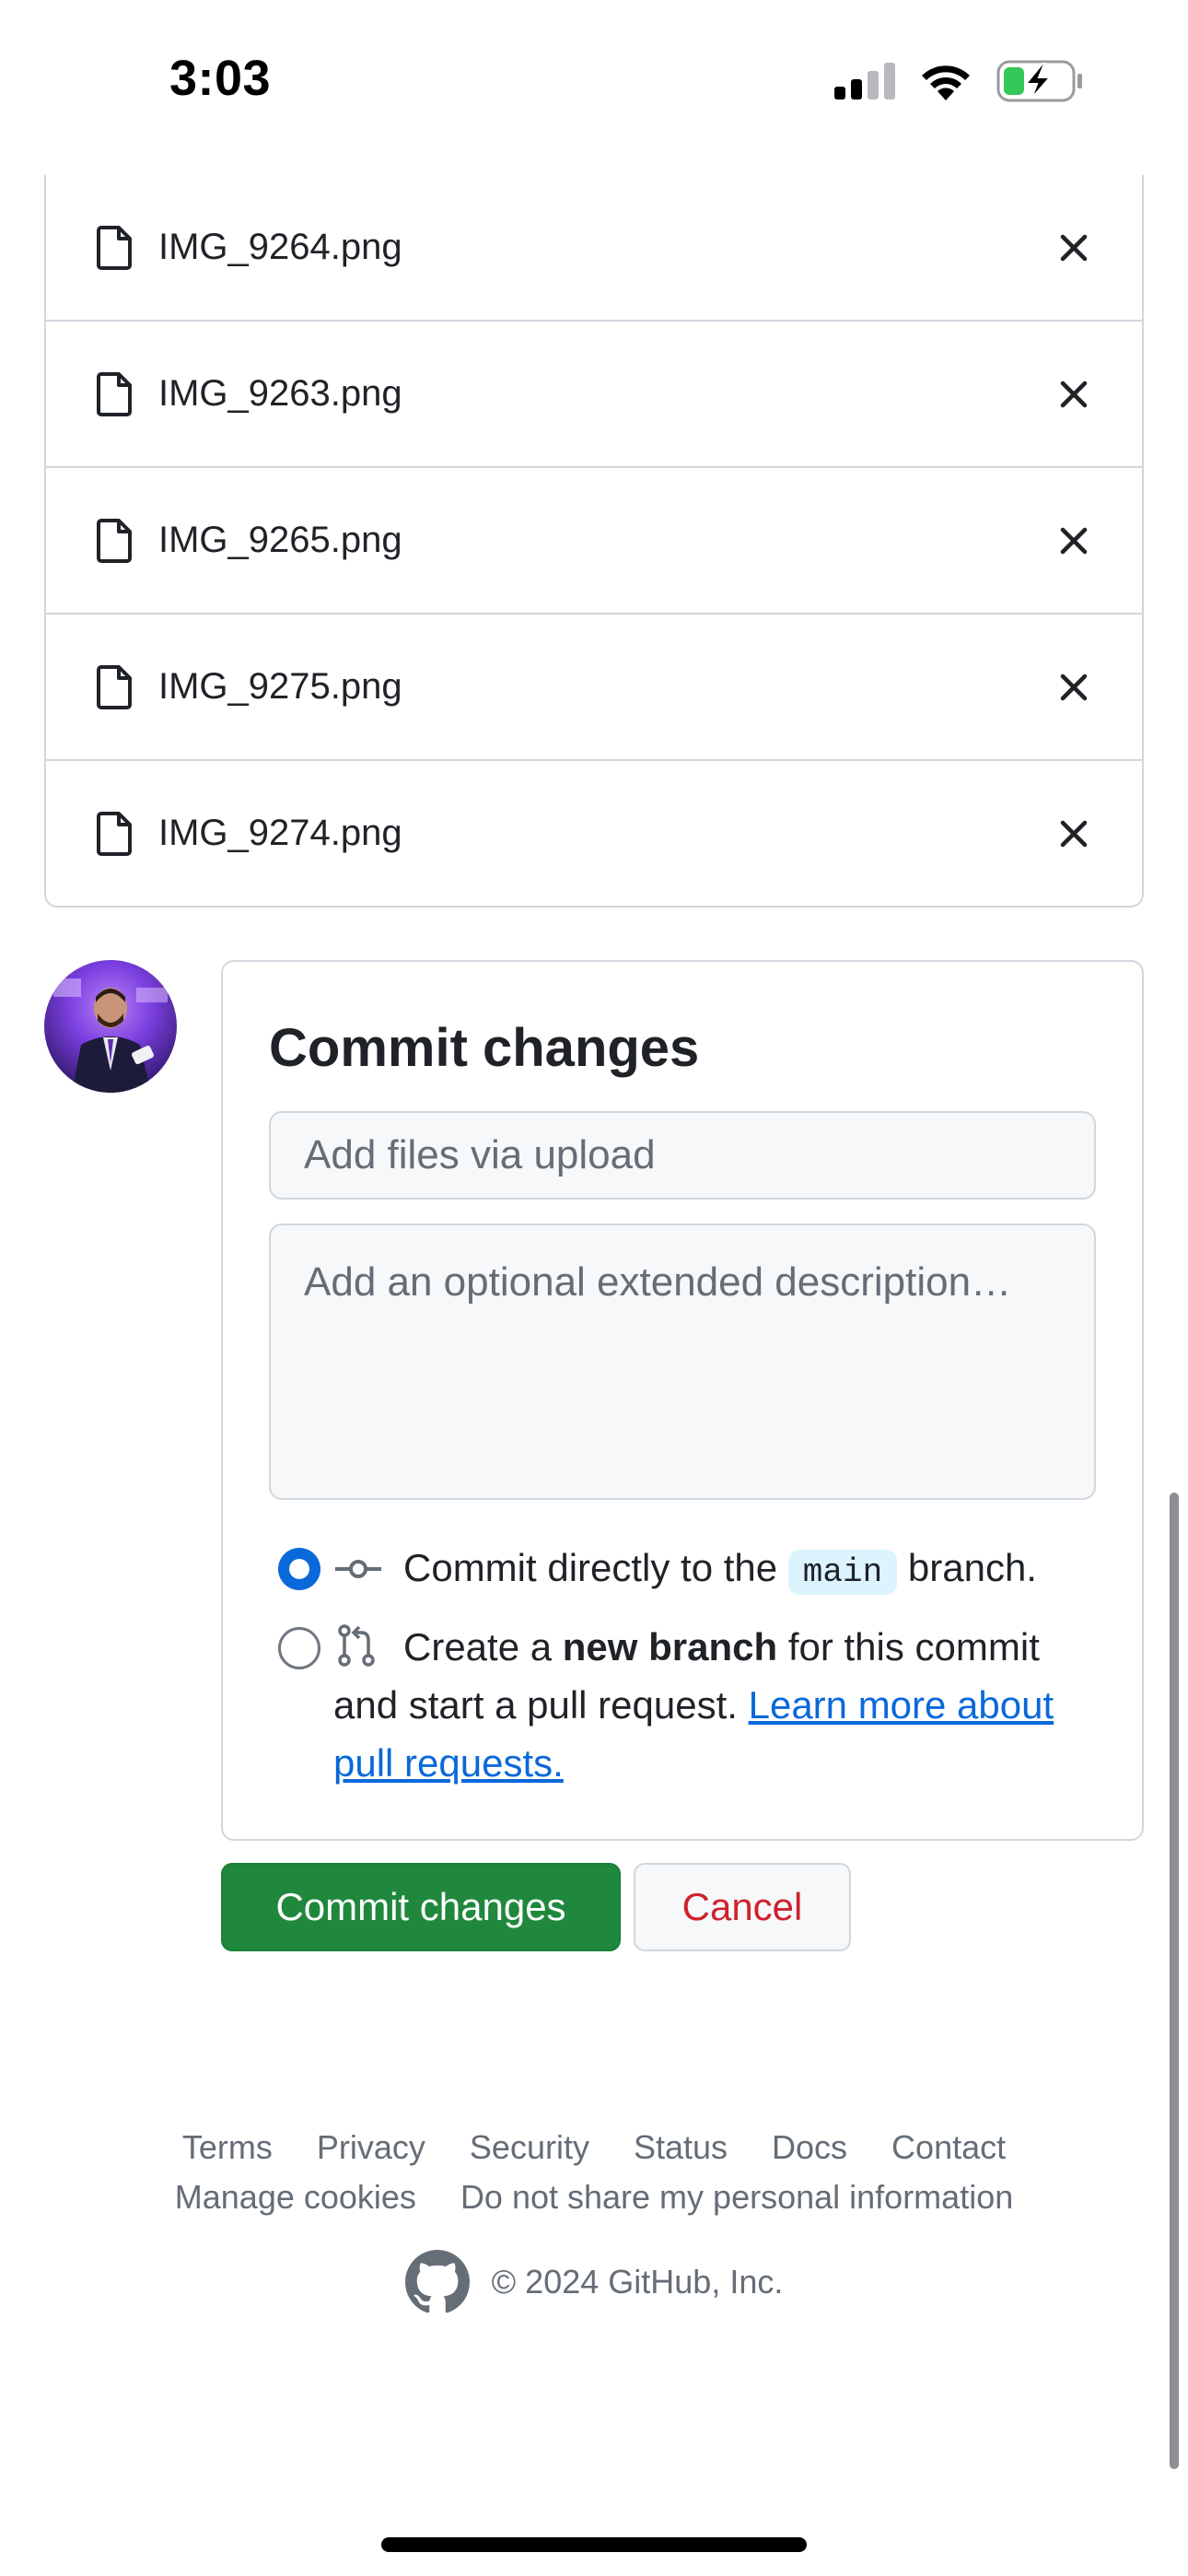 The height and width of the screenshot is (2576, 1188). I want to click on status-bar: 3:03, so click(594, 83).